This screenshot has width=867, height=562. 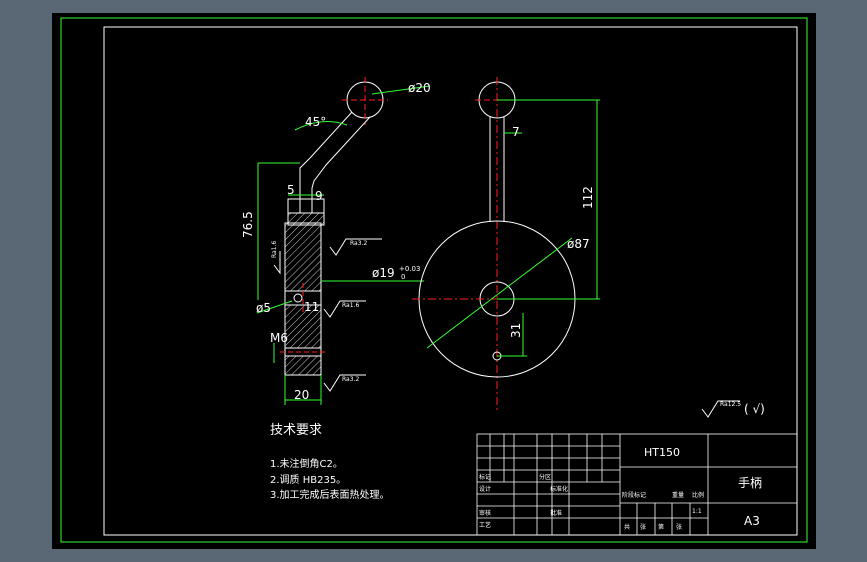 What do you see at coordinates (350, 305) in the screenshot?
I see `roughness-2: Ra1.6` at bounding box center [350, 305].